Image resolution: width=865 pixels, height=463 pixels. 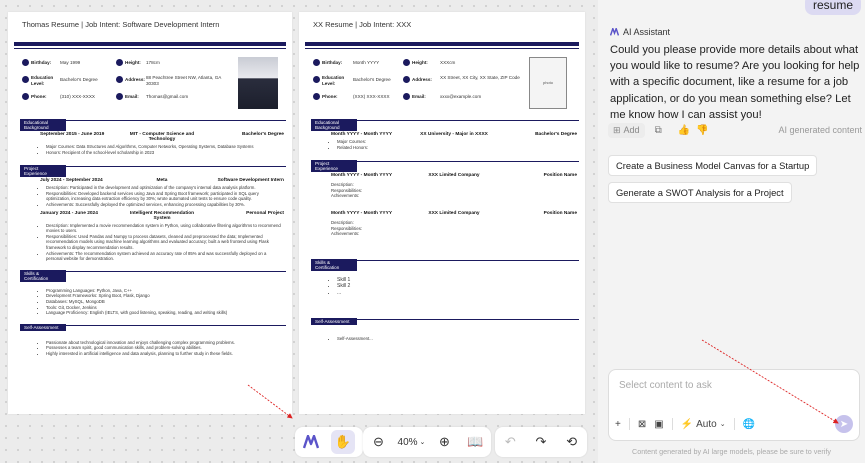 What do you see at coordinates (735, 130) in the screenshot?
I see `message-actions: ⊞ Add ⧉ 👍 👎 AI generated content` at bounding box center [735, 130].